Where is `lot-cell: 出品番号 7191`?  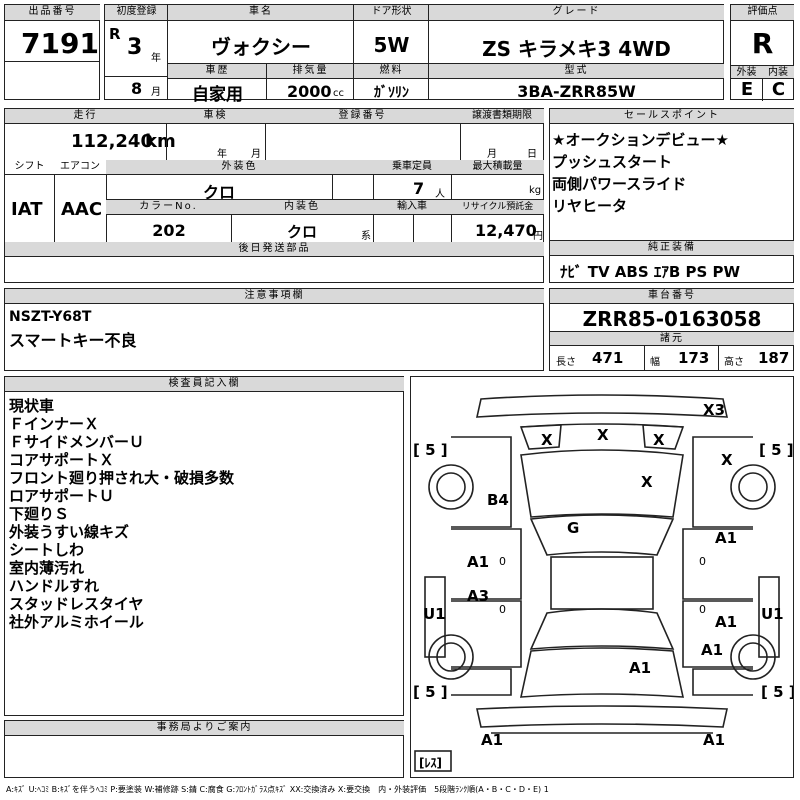
lot-cell: 出品番号 7191 is located at coordinates (52, 52).